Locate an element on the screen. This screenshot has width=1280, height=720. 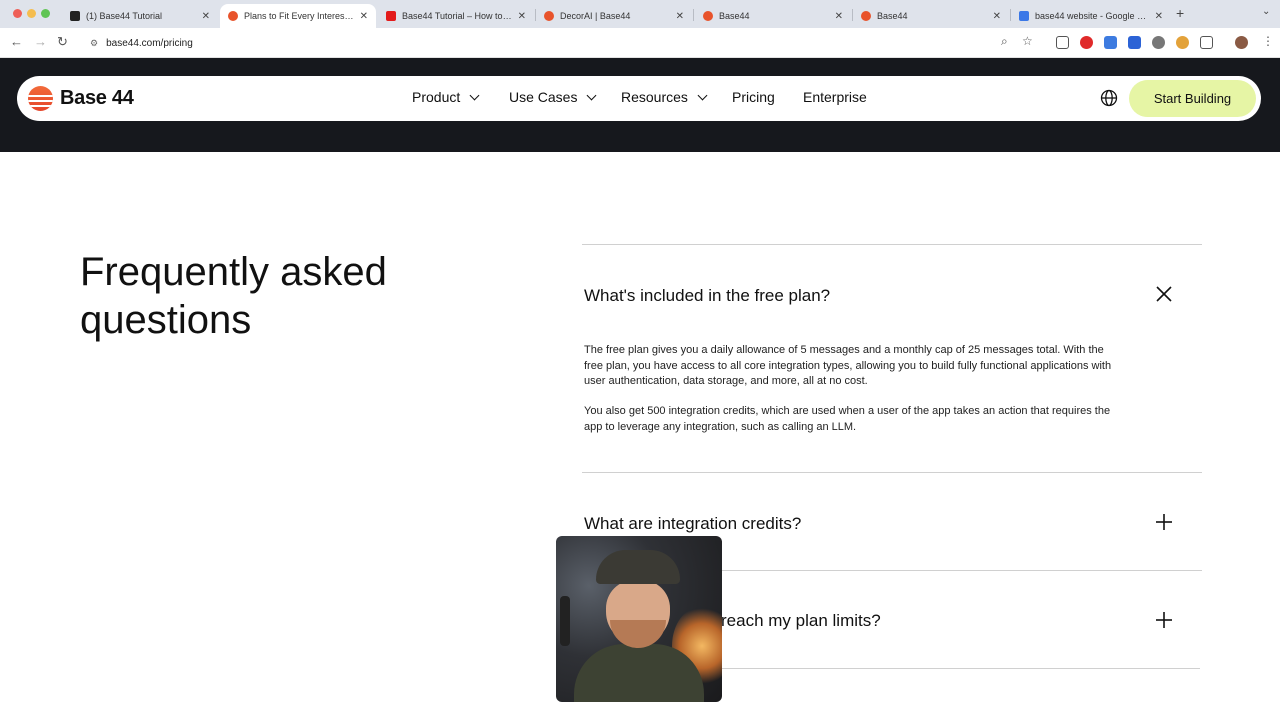
browser-tab: DecorAI | Base44 ✕ is located at coordinates (614, 16).